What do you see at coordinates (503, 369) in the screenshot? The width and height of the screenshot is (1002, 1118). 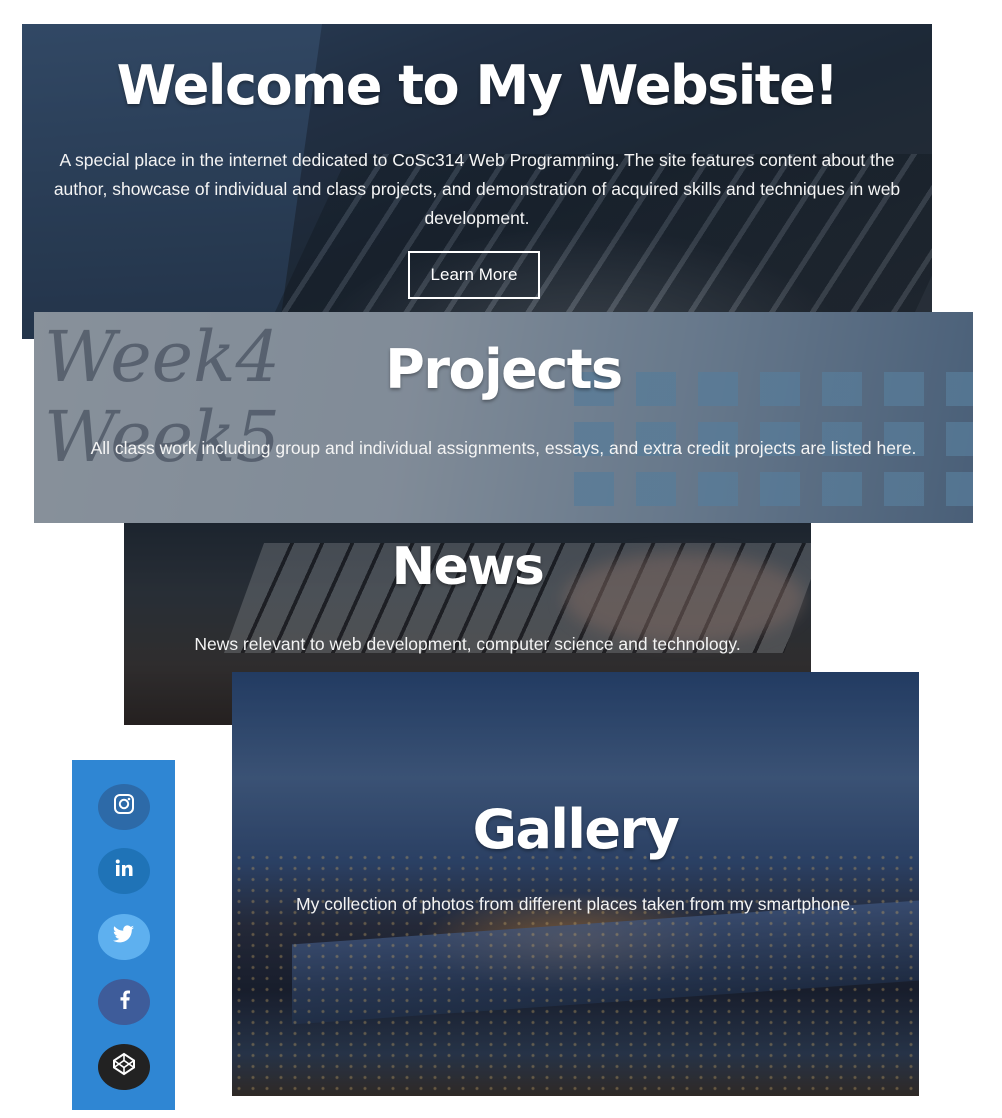 I see `projects-title: Projects` at bounding box center [503, 369].